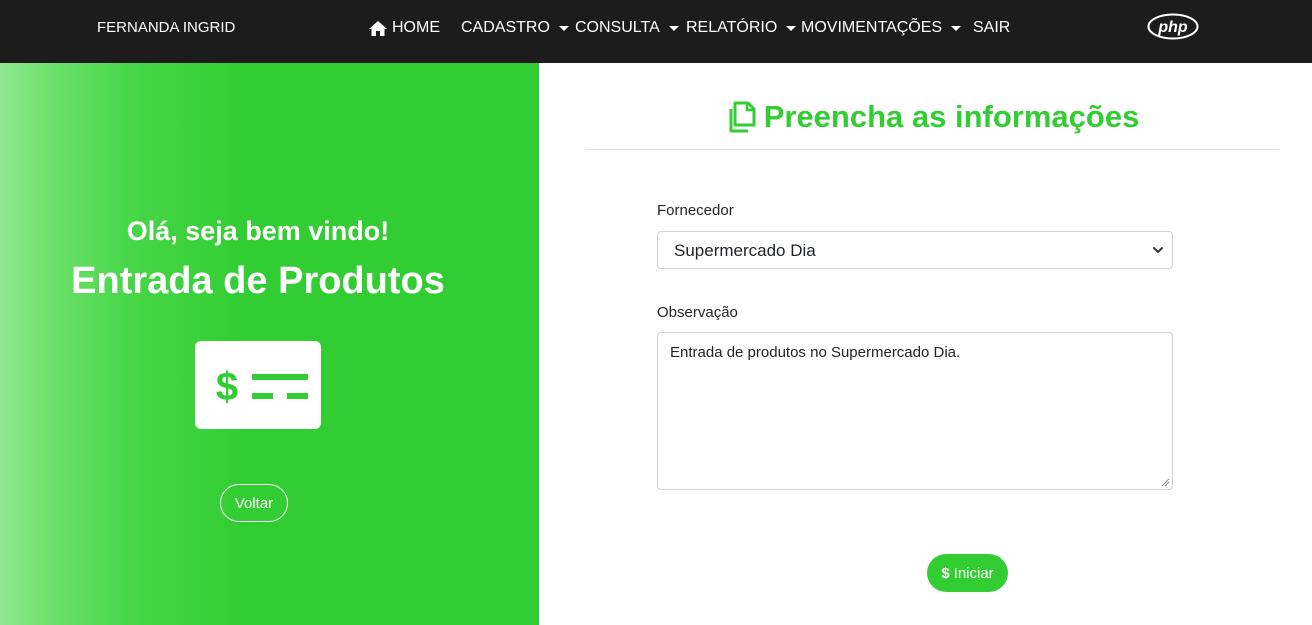 This screenshot has width=1312, height=625. I want to click on form-heading: Preencha as informações, so click(932, 116).